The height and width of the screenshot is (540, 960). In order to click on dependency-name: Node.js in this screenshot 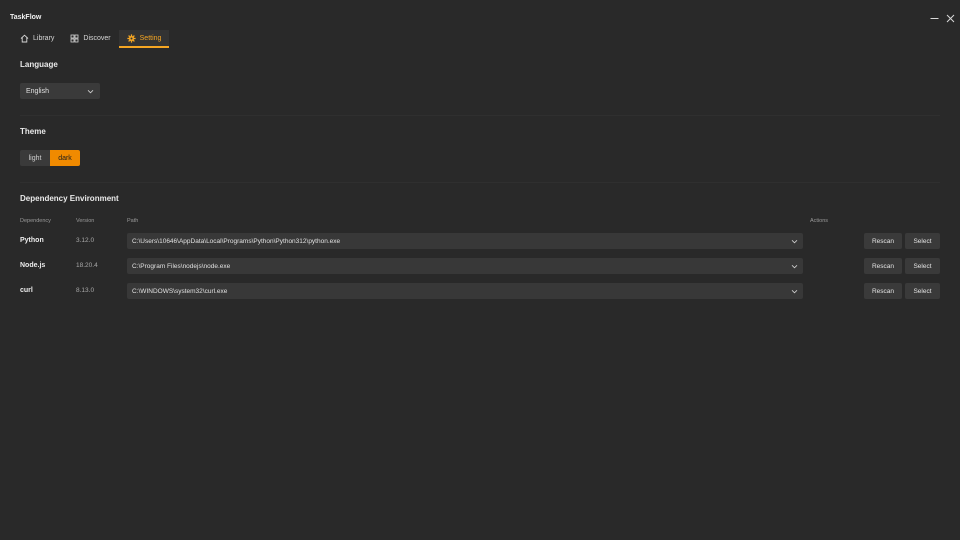, I will do `click(33, 265)`.